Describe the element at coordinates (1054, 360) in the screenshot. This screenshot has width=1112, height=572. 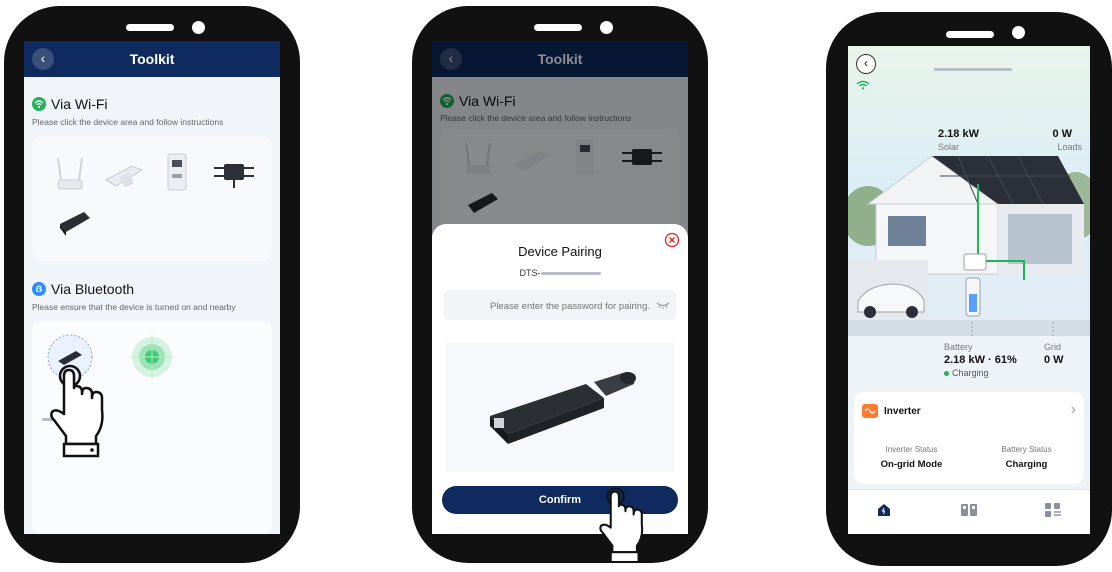
I see `grid-value: 0 W` at that location.